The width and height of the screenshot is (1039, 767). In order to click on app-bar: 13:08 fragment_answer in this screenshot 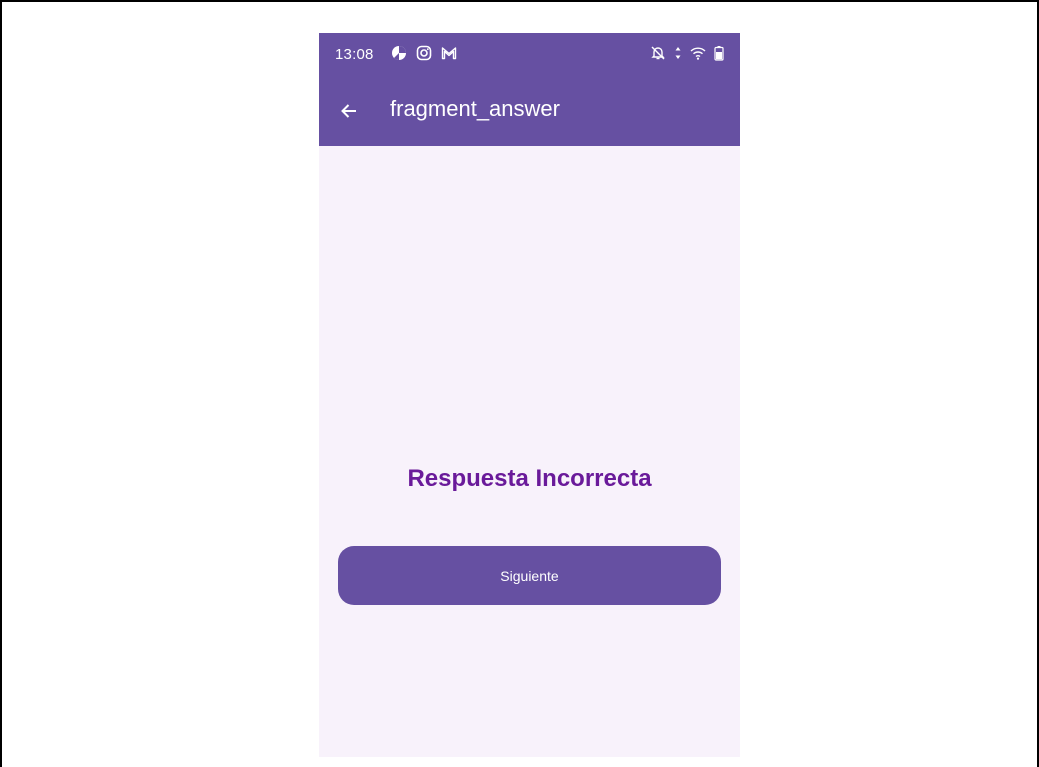, I will do `click(529, 89)`.